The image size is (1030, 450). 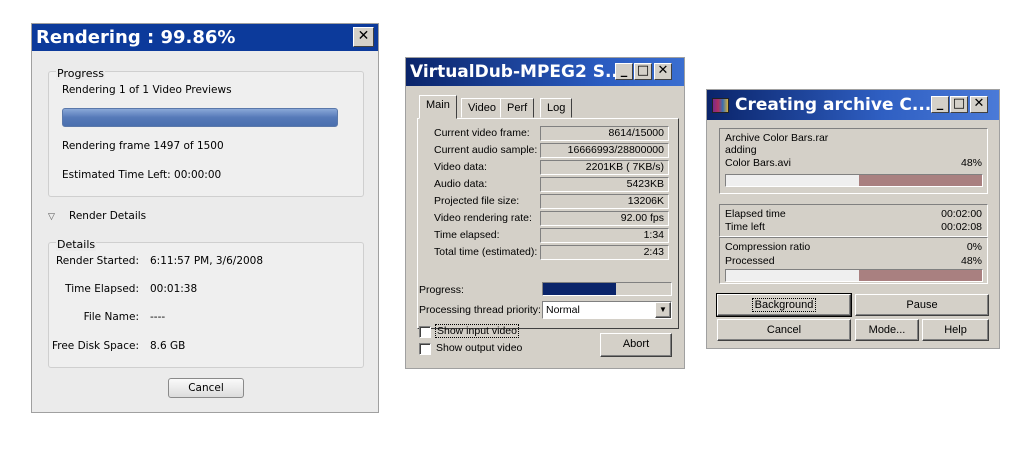 I want to click on progress-group-label: Progress, so click(x=80, y=73).